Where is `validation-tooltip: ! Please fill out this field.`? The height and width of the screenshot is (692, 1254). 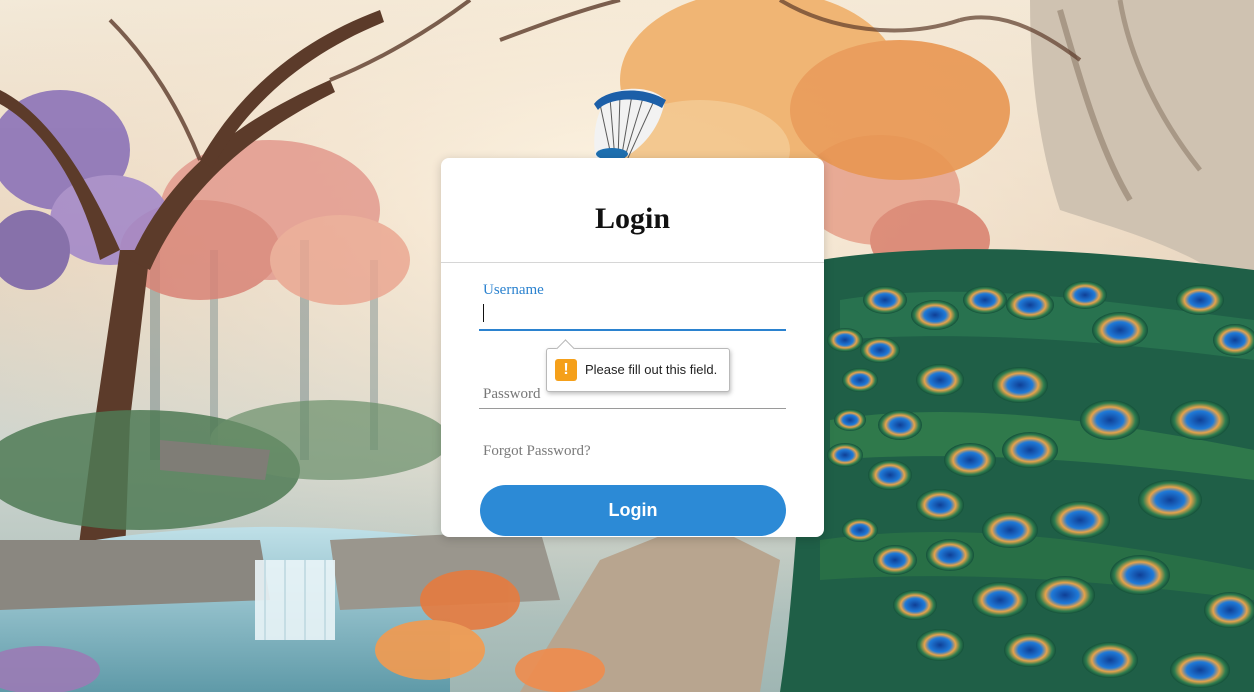
validation-tooltip: ! Please fill out this field. is located at coordinates (638, 365).